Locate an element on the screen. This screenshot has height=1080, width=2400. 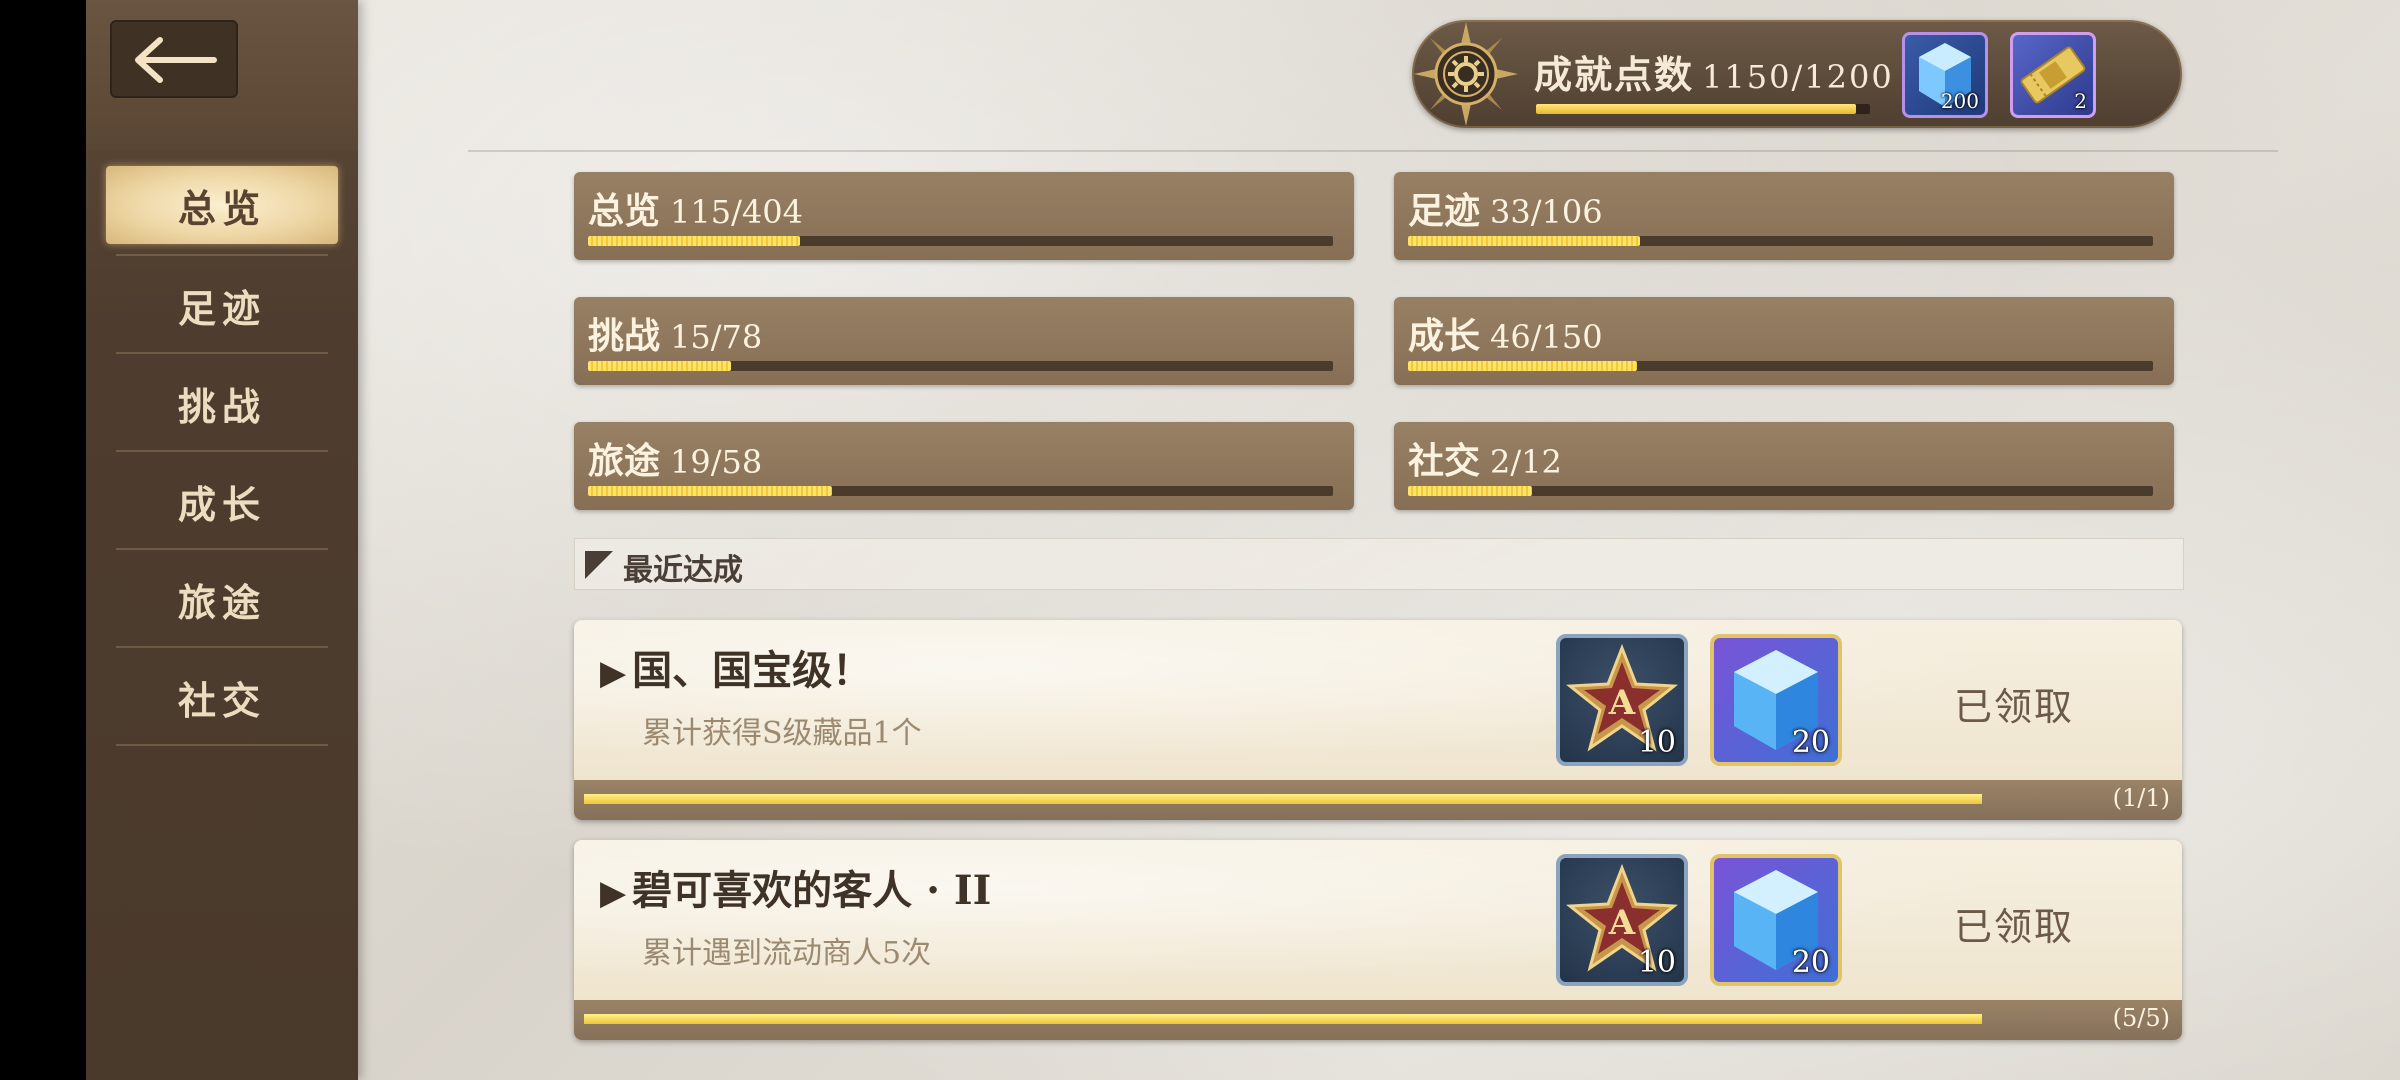
achievement-title: ▶ 碧可喜欢的客人 · II is located at coordinates (795, 887).